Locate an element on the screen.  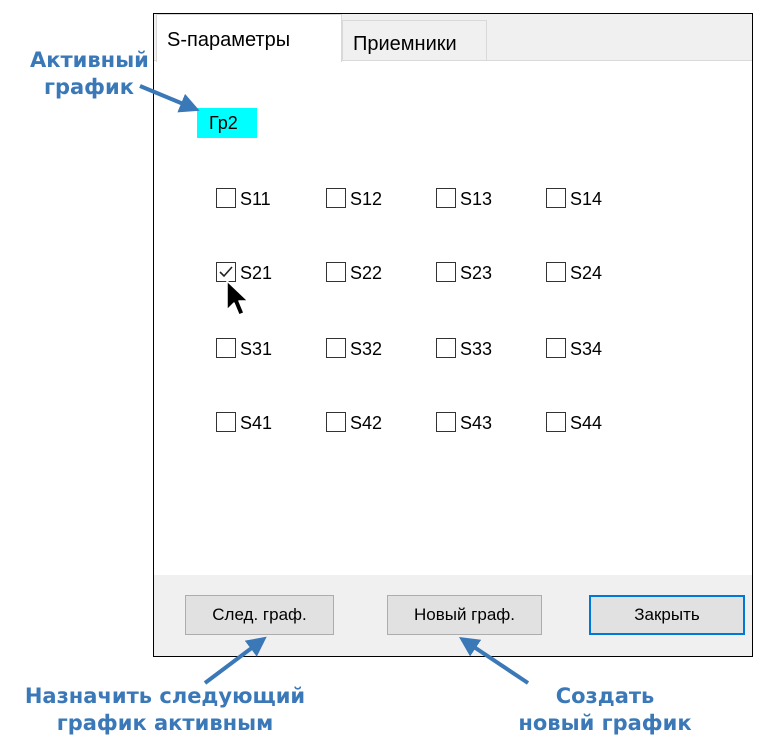
checkbox-label: S43 is located at coordinates (476, 423).